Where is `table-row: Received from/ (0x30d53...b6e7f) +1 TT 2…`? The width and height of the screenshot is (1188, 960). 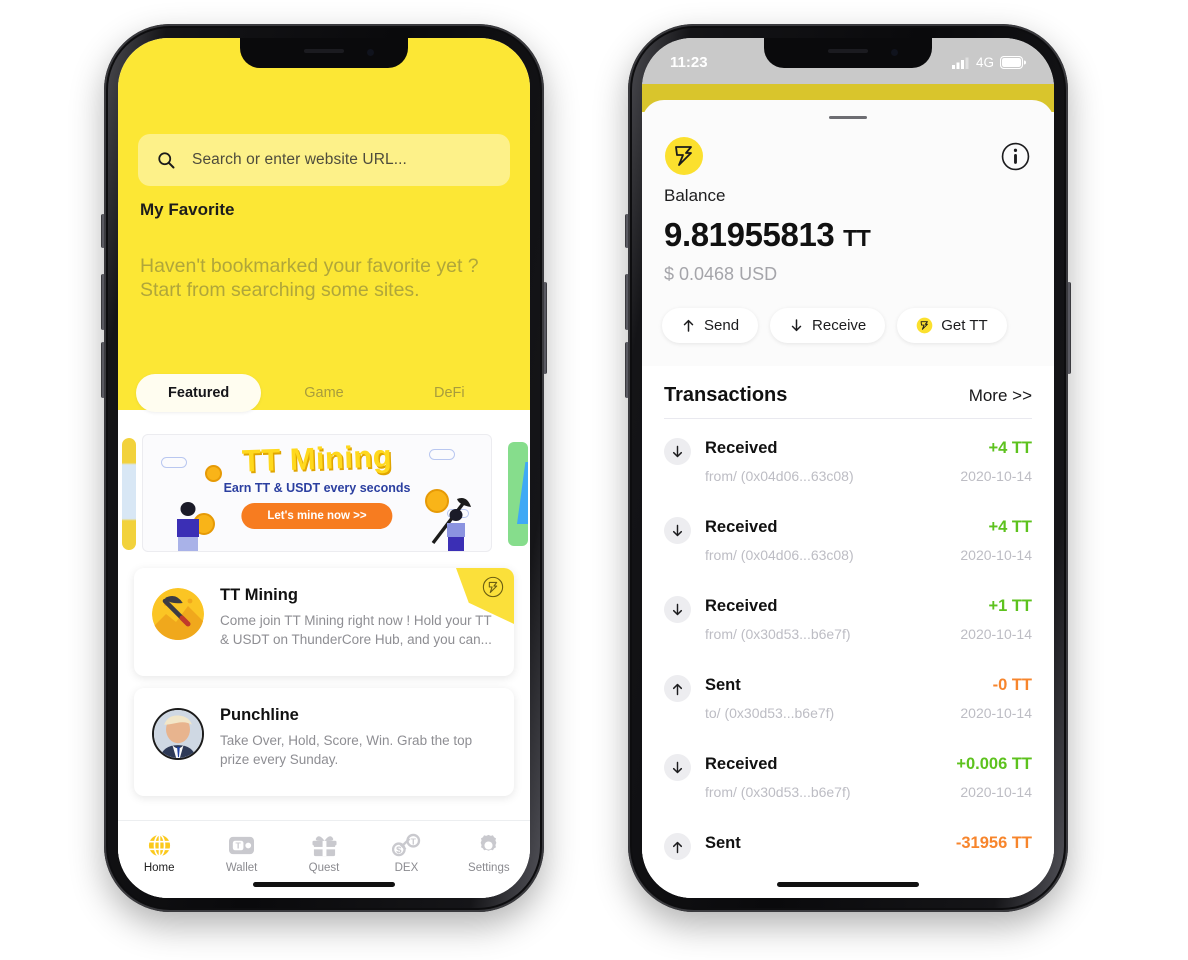 table-row: Received from/ (0x30d53...b6e7f) +1 TT 2… is located at coordinates (848, 625).